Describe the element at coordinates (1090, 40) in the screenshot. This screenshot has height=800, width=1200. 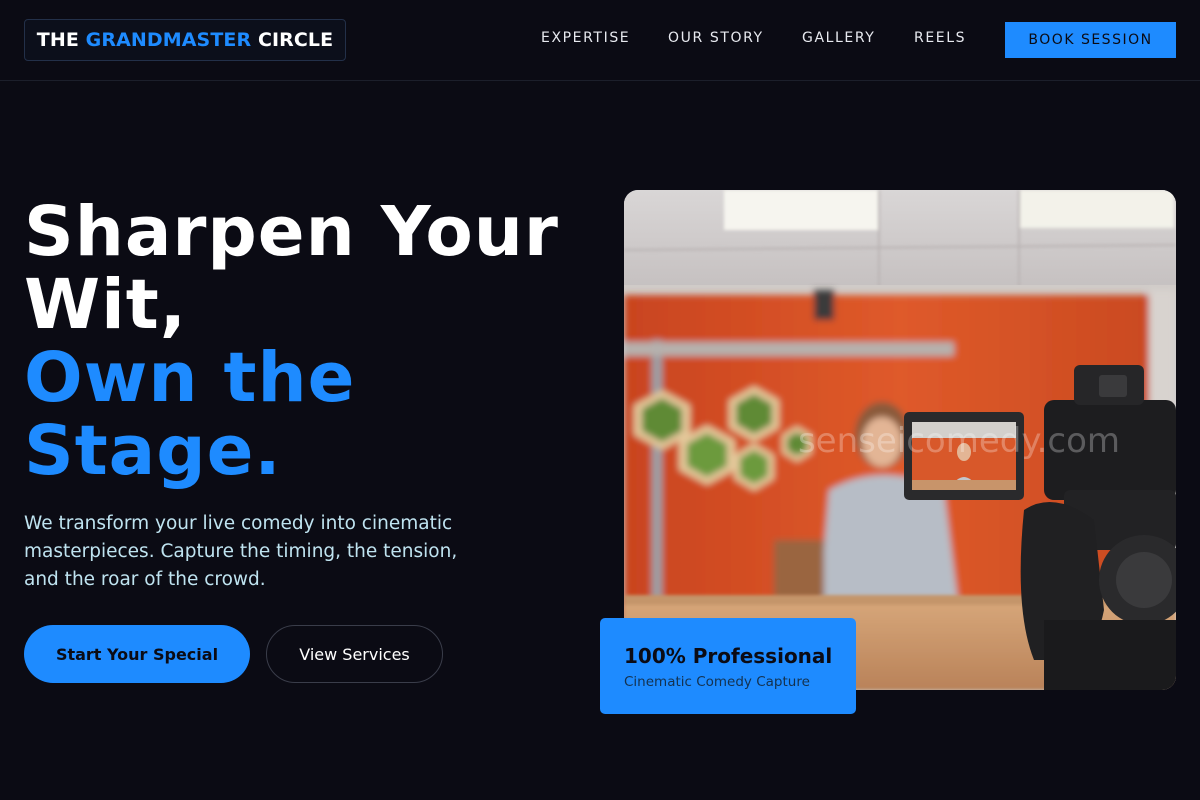
I see `book-session-button: BOOK SESSION` at that location.